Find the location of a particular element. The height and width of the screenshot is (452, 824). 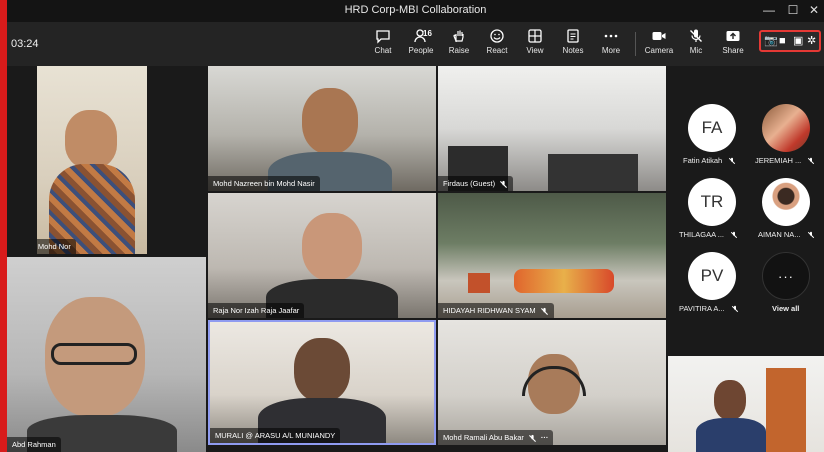

name-text: Mohd Ramali Abu Bakar is located at coordinates (483, 437).